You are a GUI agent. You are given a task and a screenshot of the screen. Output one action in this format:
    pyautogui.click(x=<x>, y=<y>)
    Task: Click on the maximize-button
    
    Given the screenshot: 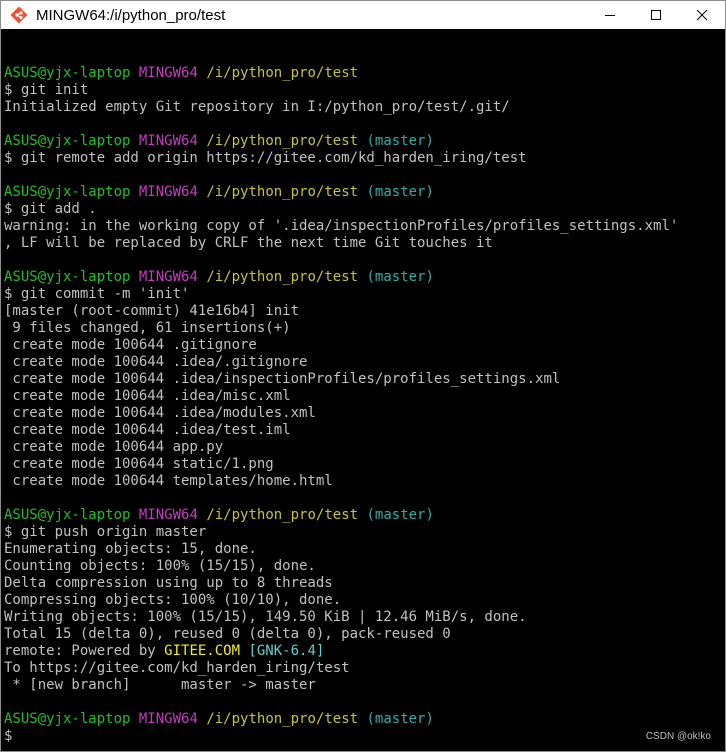 What is the action you would take?
    pyautogui.click(x=656, y=15)
    